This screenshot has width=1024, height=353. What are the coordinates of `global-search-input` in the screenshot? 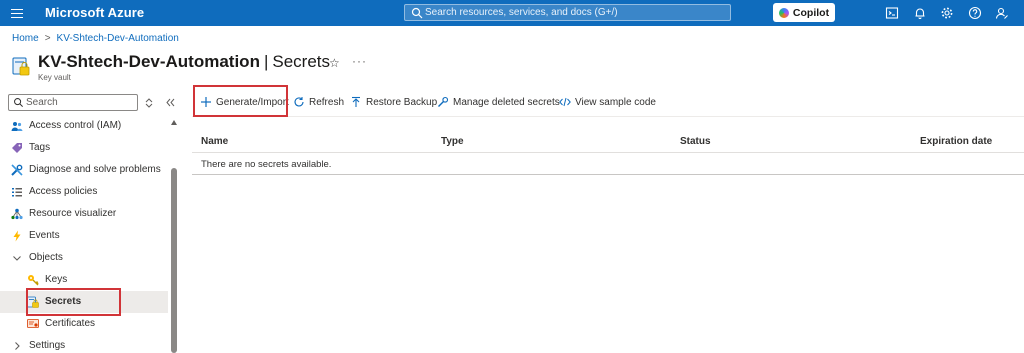 It's located at (575, 12).